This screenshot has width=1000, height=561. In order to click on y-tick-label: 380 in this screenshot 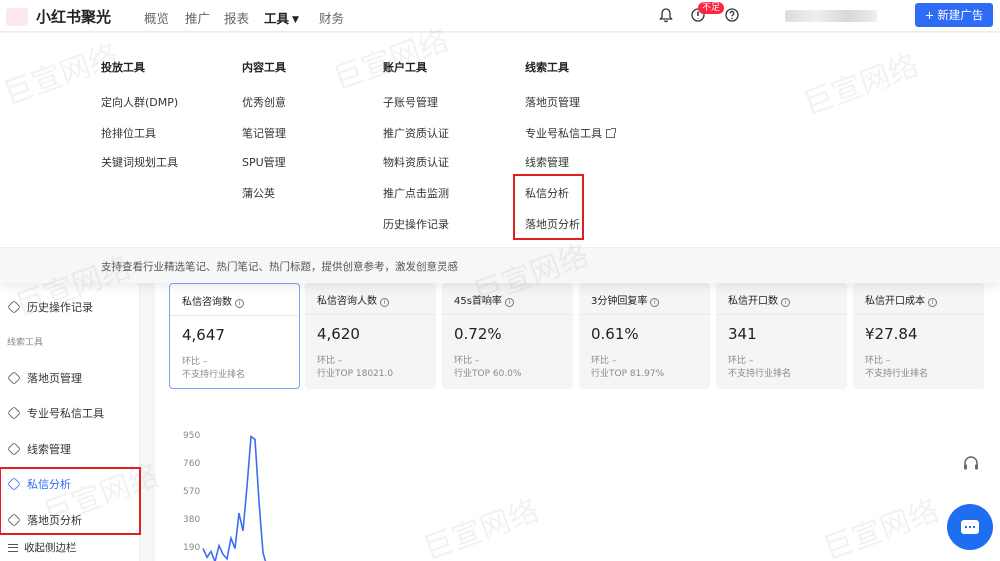, I will do `click(191, 520)`.